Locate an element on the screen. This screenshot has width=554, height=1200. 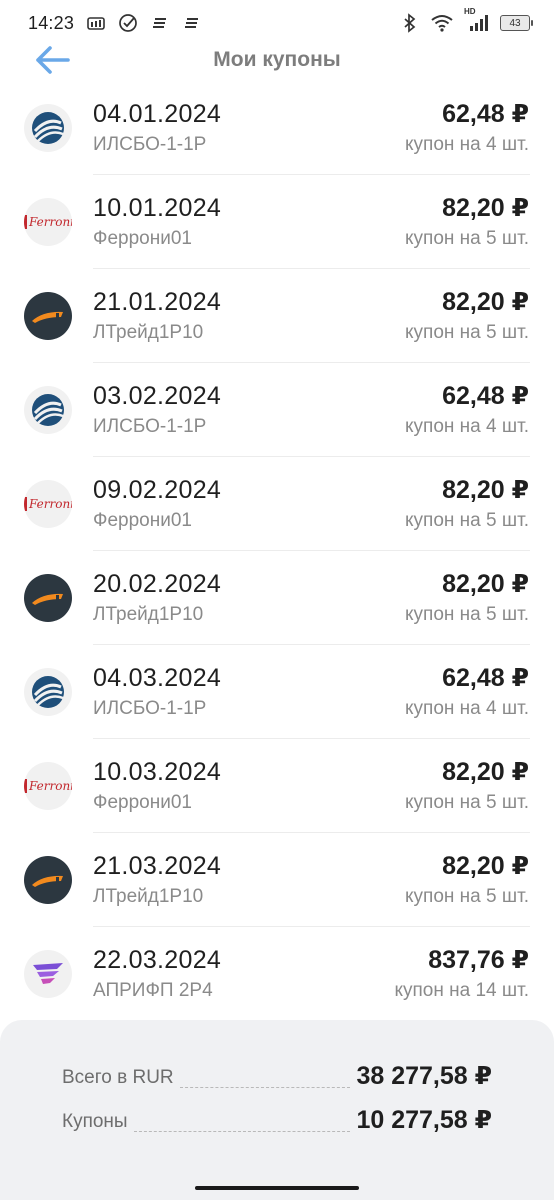
system-navigation-bar is located at coordinates (277, 1188).